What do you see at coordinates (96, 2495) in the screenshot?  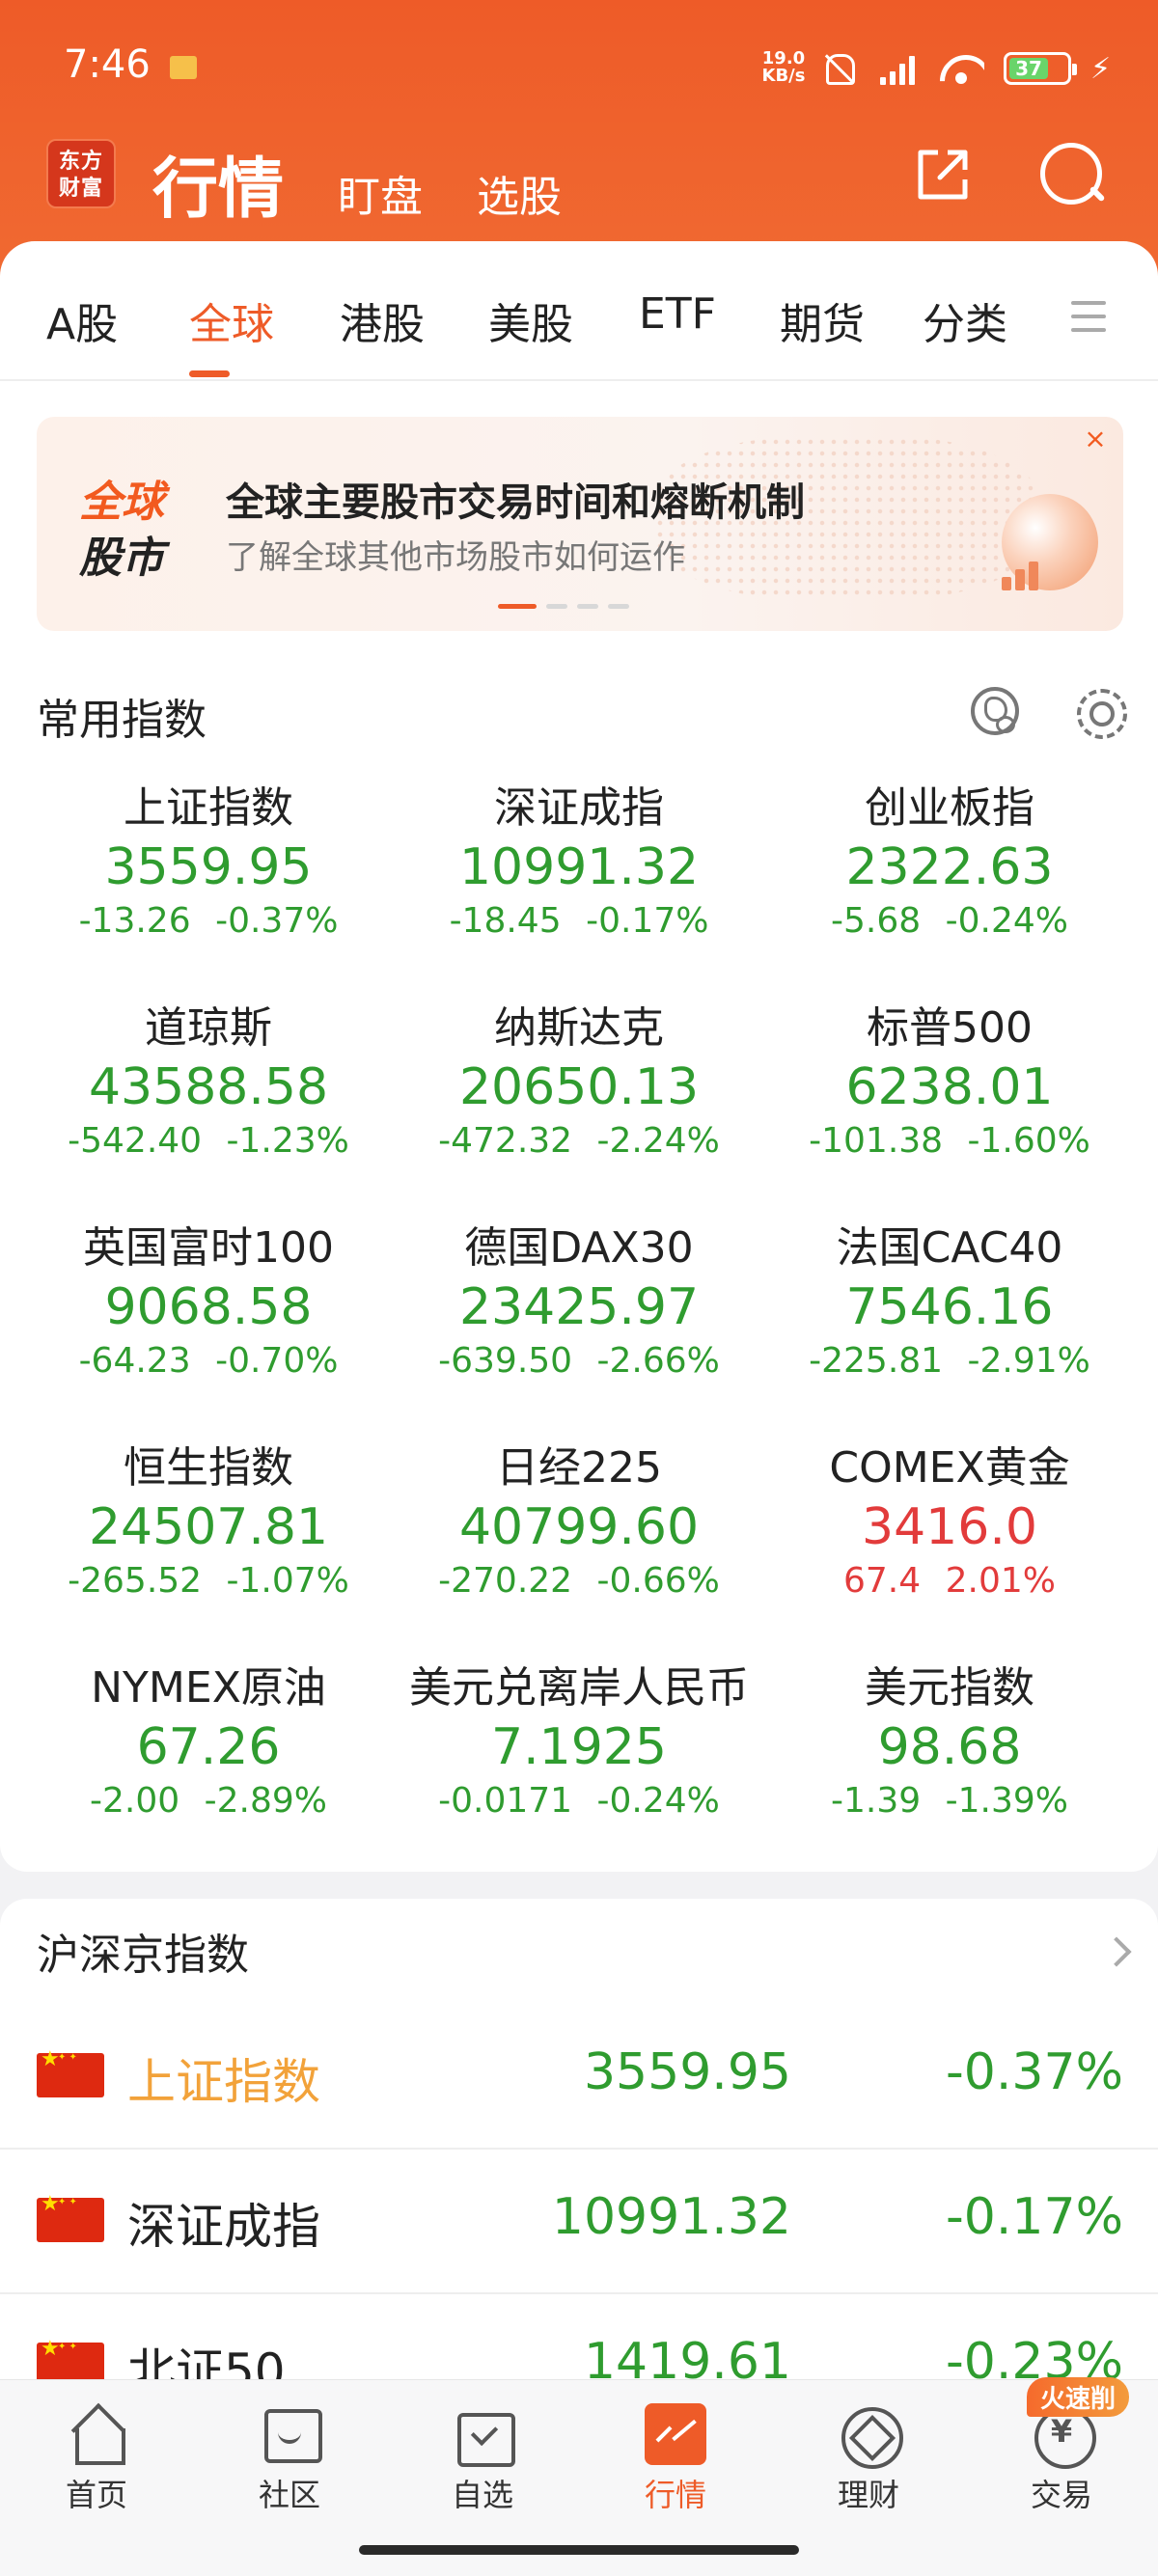 I see `nav-home-label: 首页` at bounding box center [96, 2495].